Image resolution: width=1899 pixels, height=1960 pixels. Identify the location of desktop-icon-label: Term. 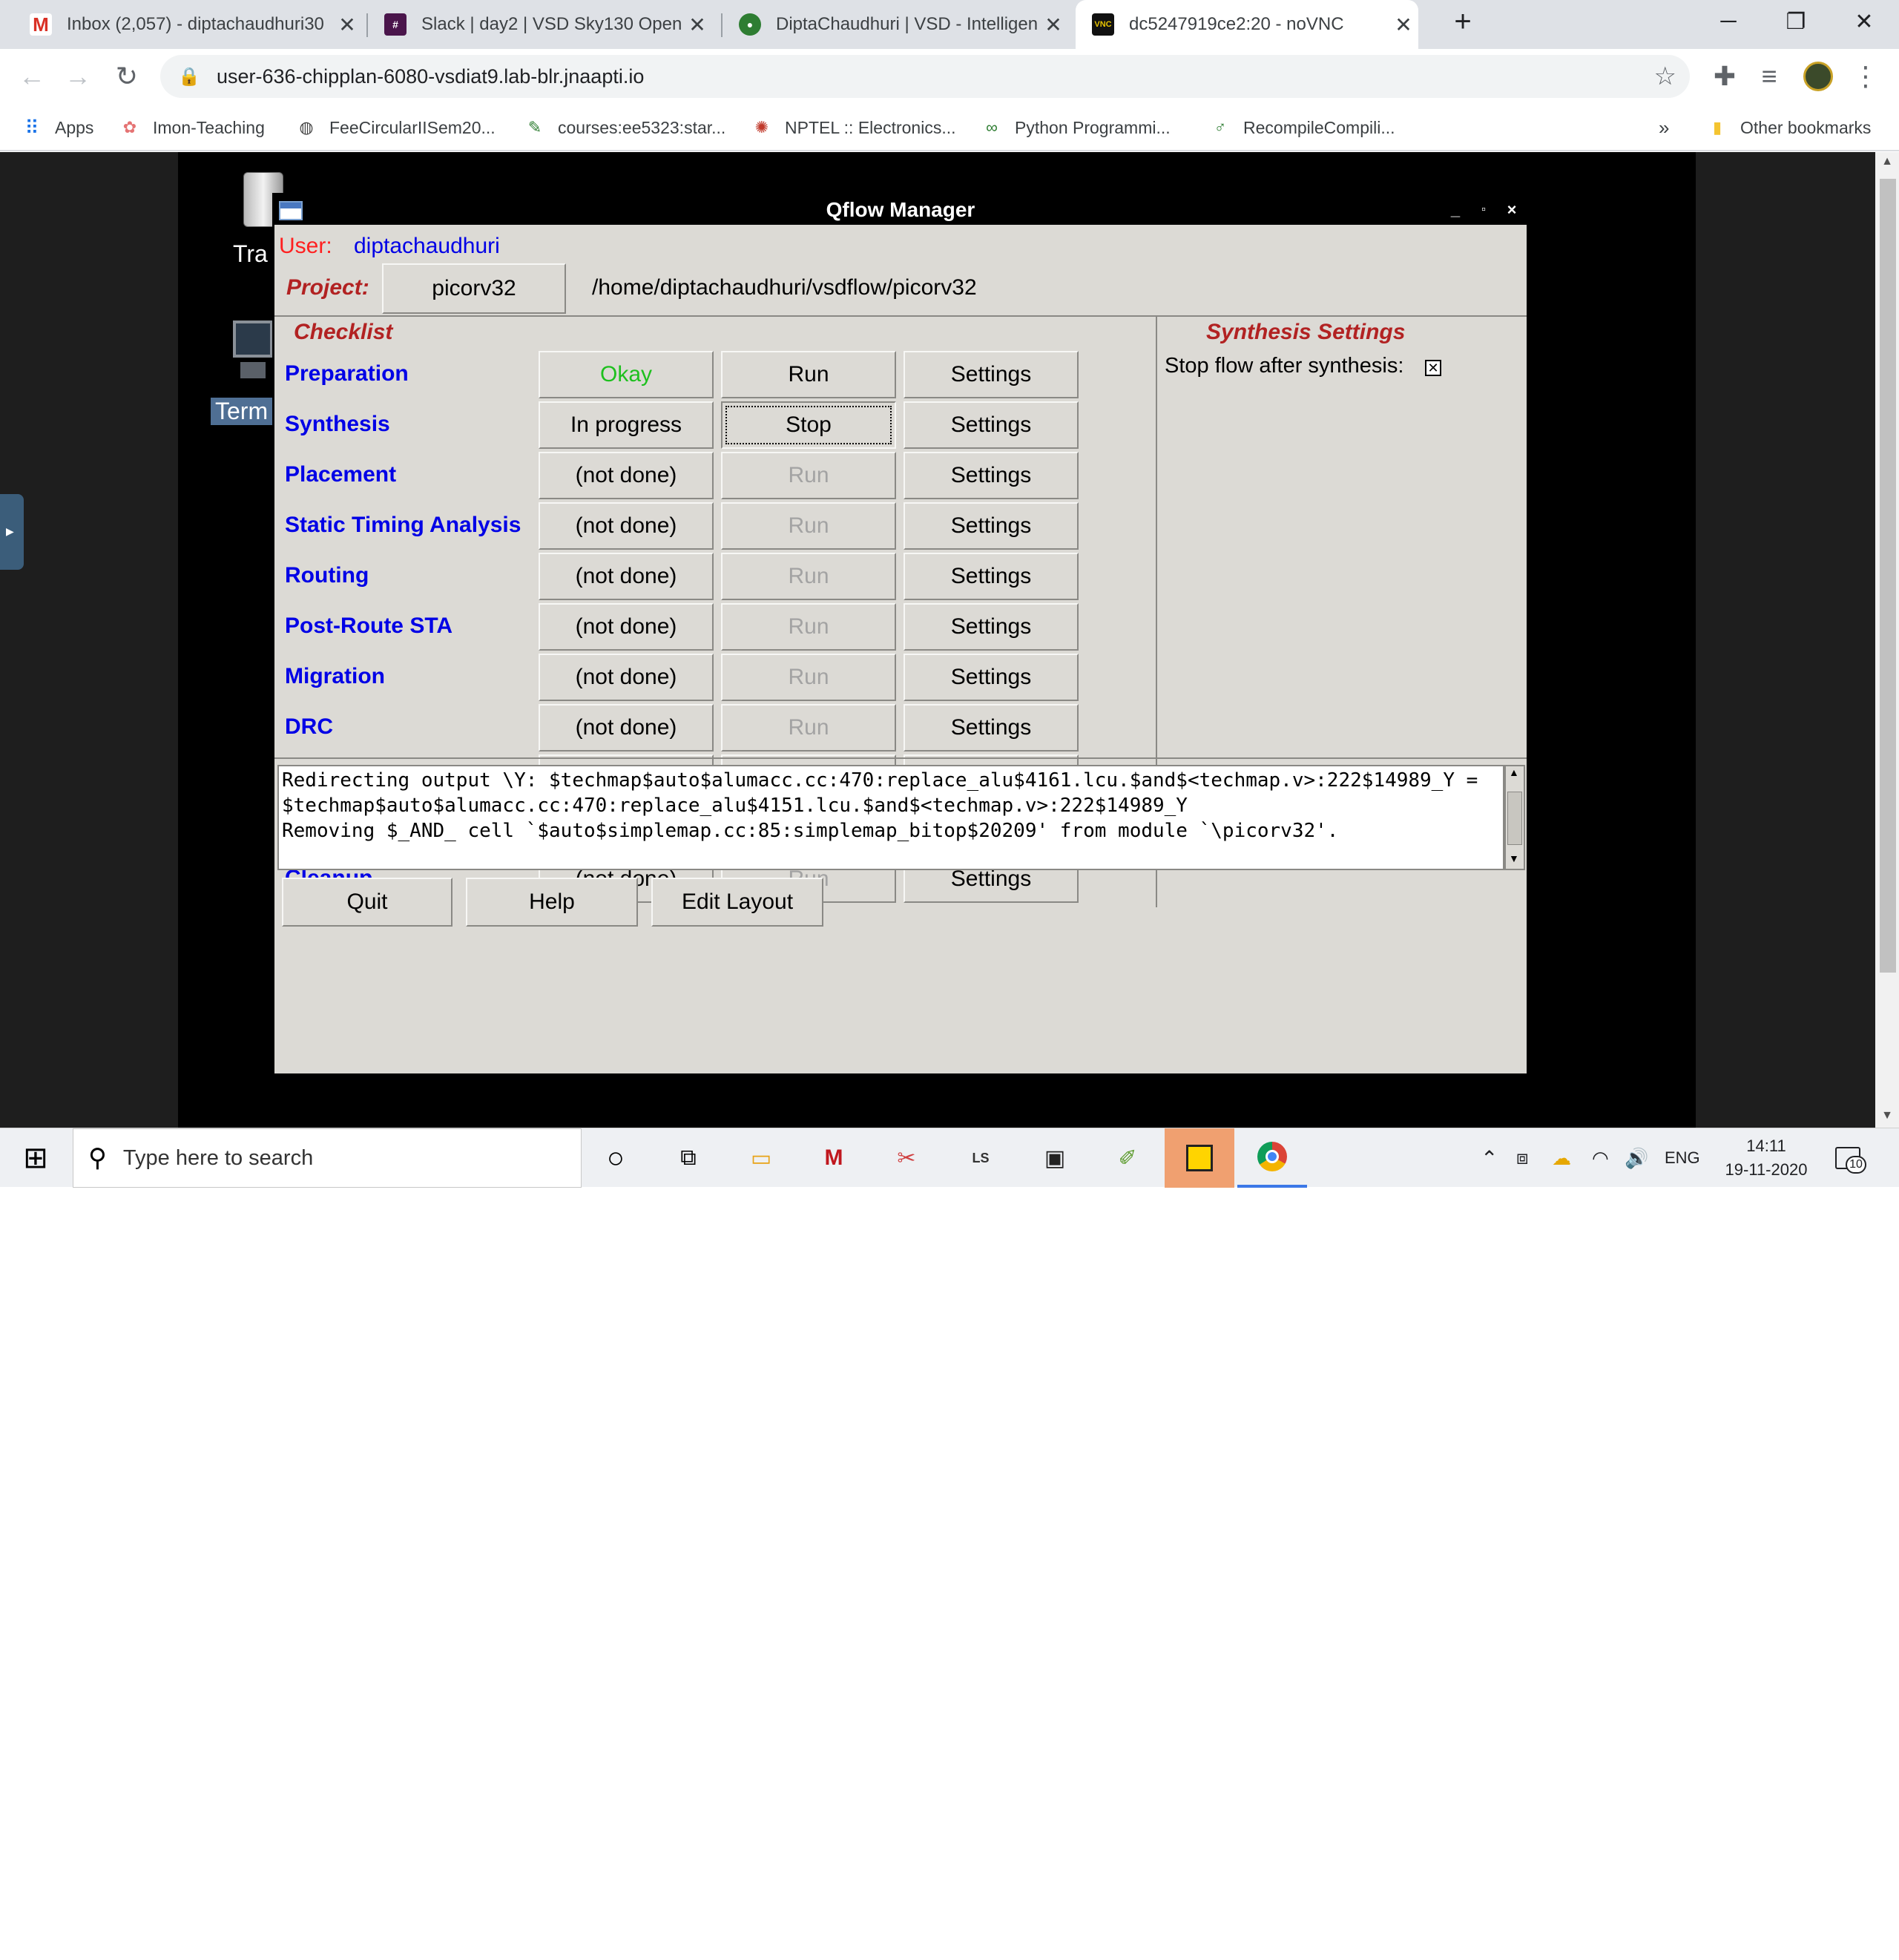
(242, 412).